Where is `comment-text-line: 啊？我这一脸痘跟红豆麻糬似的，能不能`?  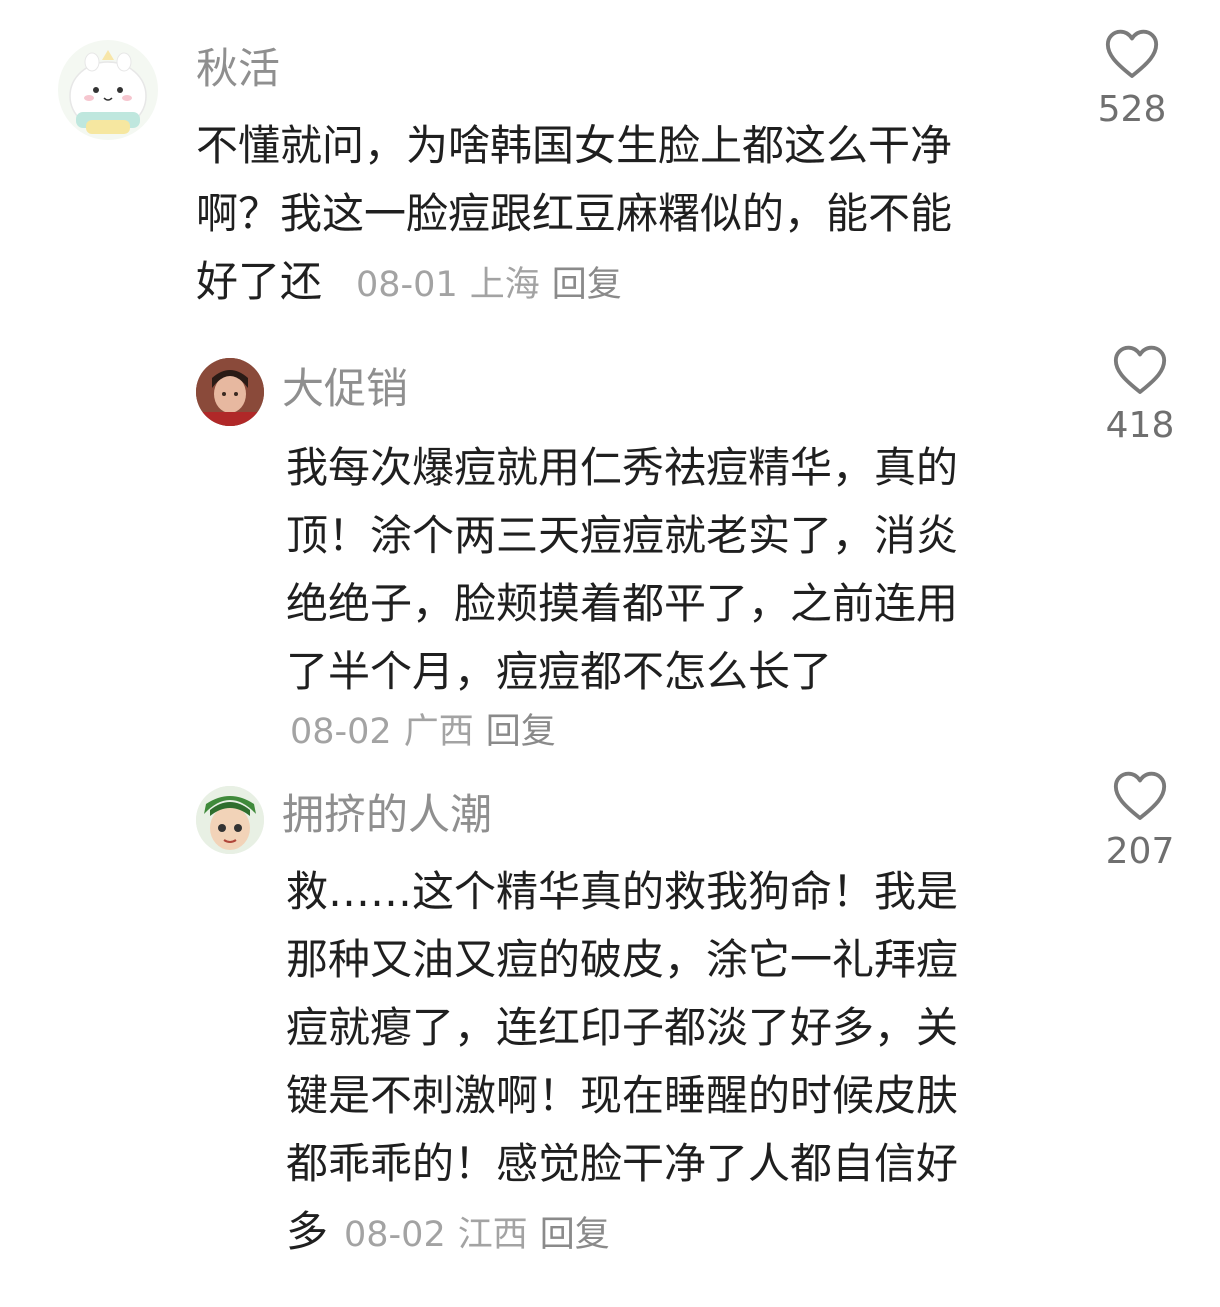
comment-text-line: 啊？我这一脸痘跟红豆麻糬似的，能不能 is located at coordinates (574, 213).